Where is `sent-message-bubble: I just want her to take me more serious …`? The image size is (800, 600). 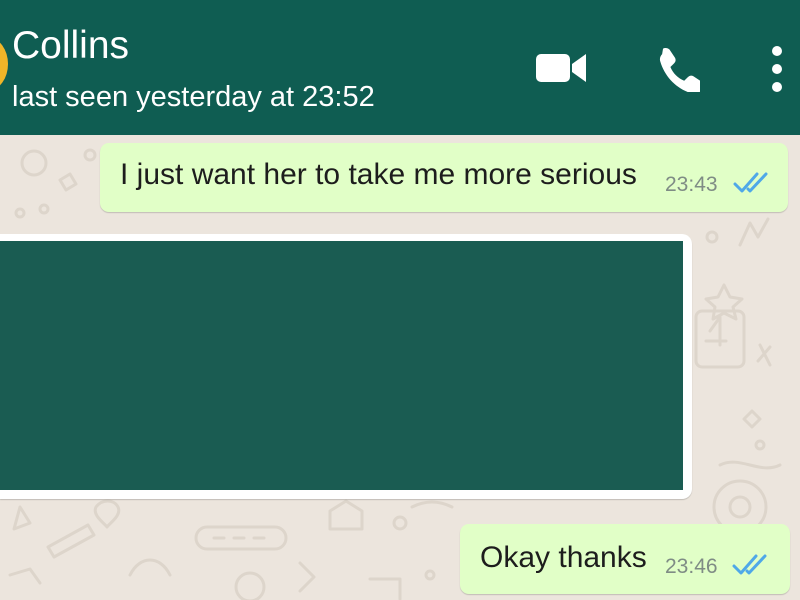
sent-message-bubble: I just want her to take me more serious … is located at coordinates (444, 177).